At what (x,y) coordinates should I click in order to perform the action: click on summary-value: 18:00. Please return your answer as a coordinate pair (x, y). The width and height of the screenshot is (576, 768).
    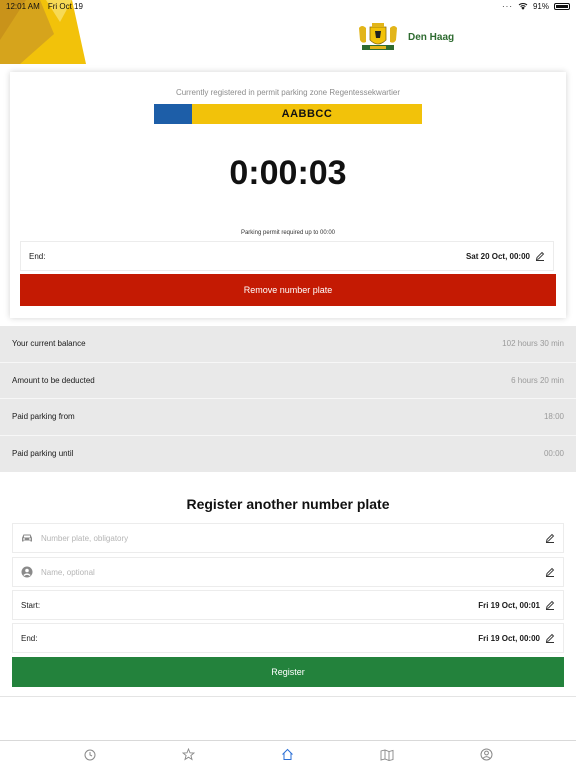
    Looking at the image, I should click on (553, 417).